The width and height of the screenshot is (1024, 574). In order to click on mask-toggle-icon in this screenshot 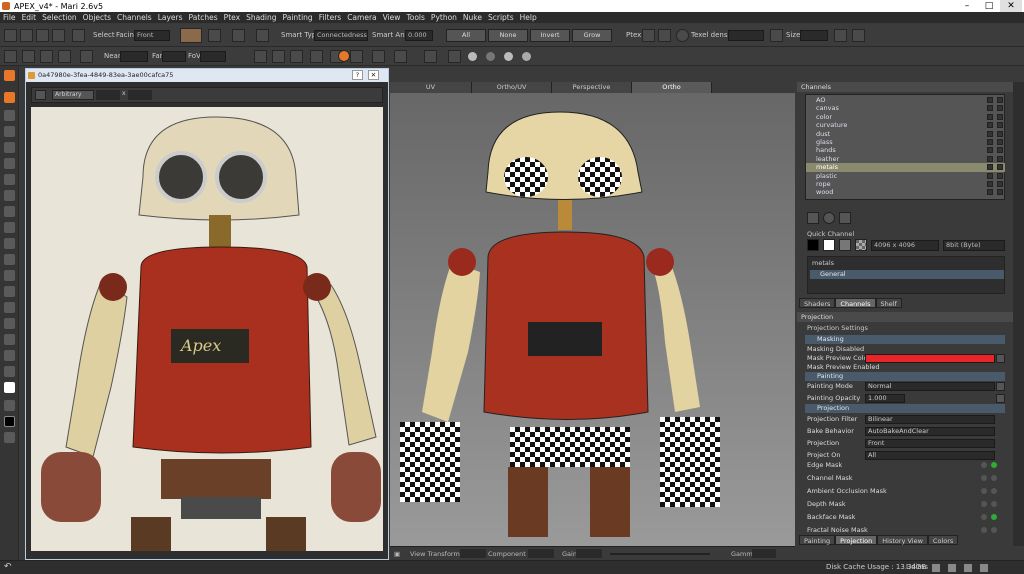, I will do `click(984, 491)`.